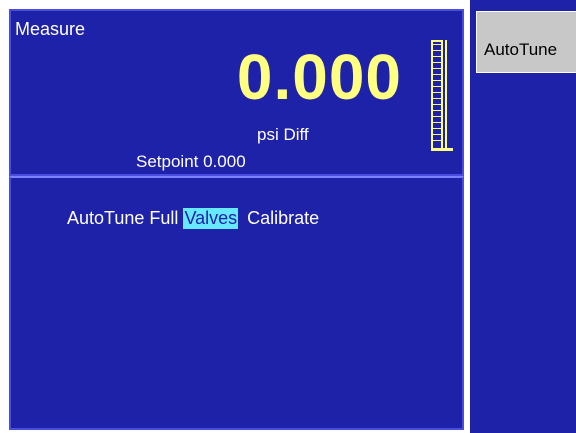 This screenshot has height=433, width=576. I want to click on option-valves: Valves, so click(211, 218).